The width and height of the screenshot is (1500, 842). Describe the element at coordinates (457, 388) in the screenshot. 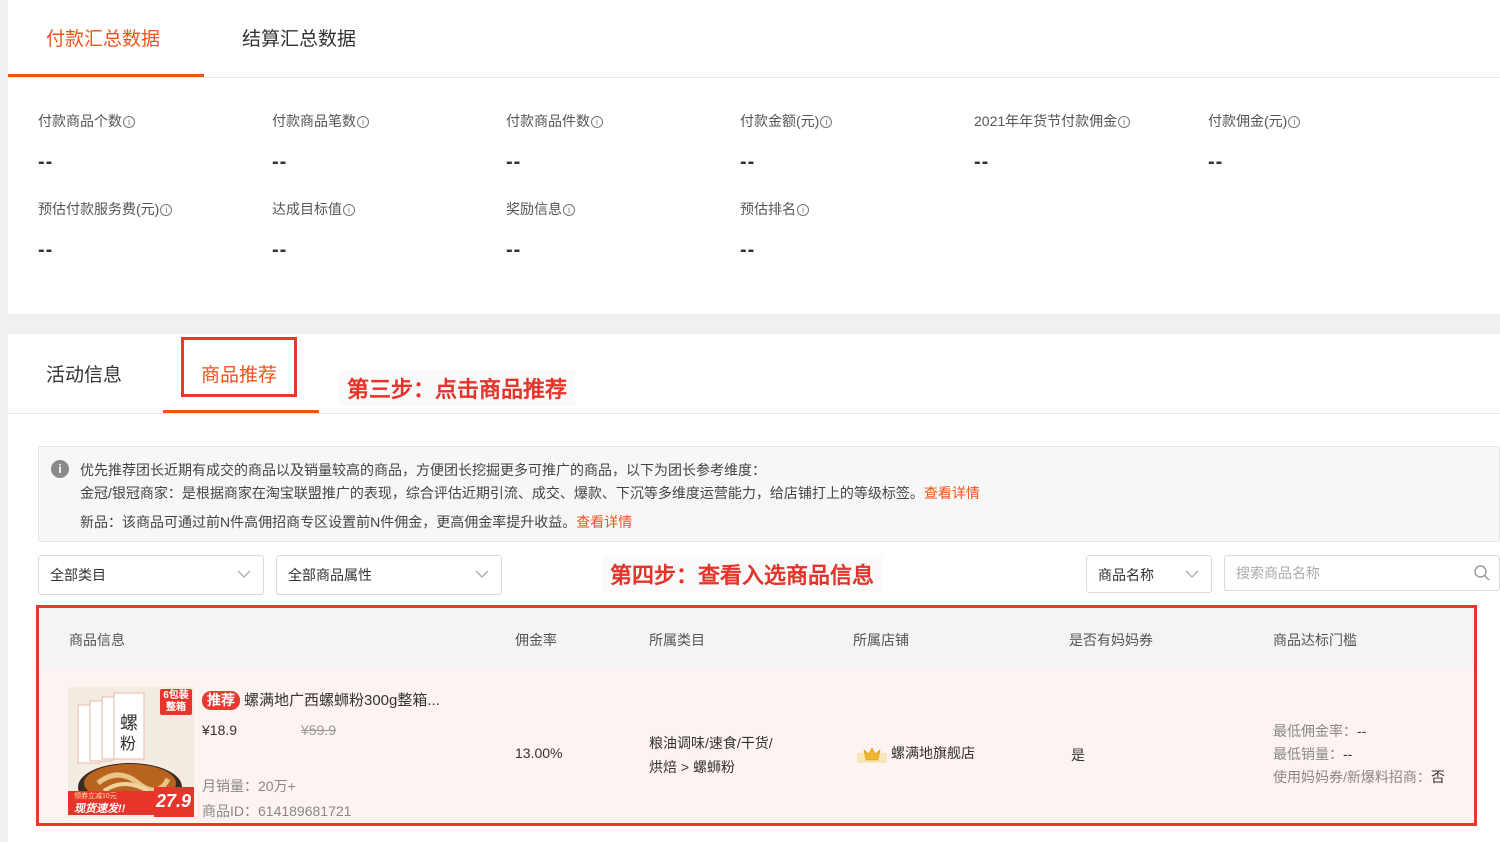

I see `step3-annotation: 第三步：点击商品推荐` at that location.